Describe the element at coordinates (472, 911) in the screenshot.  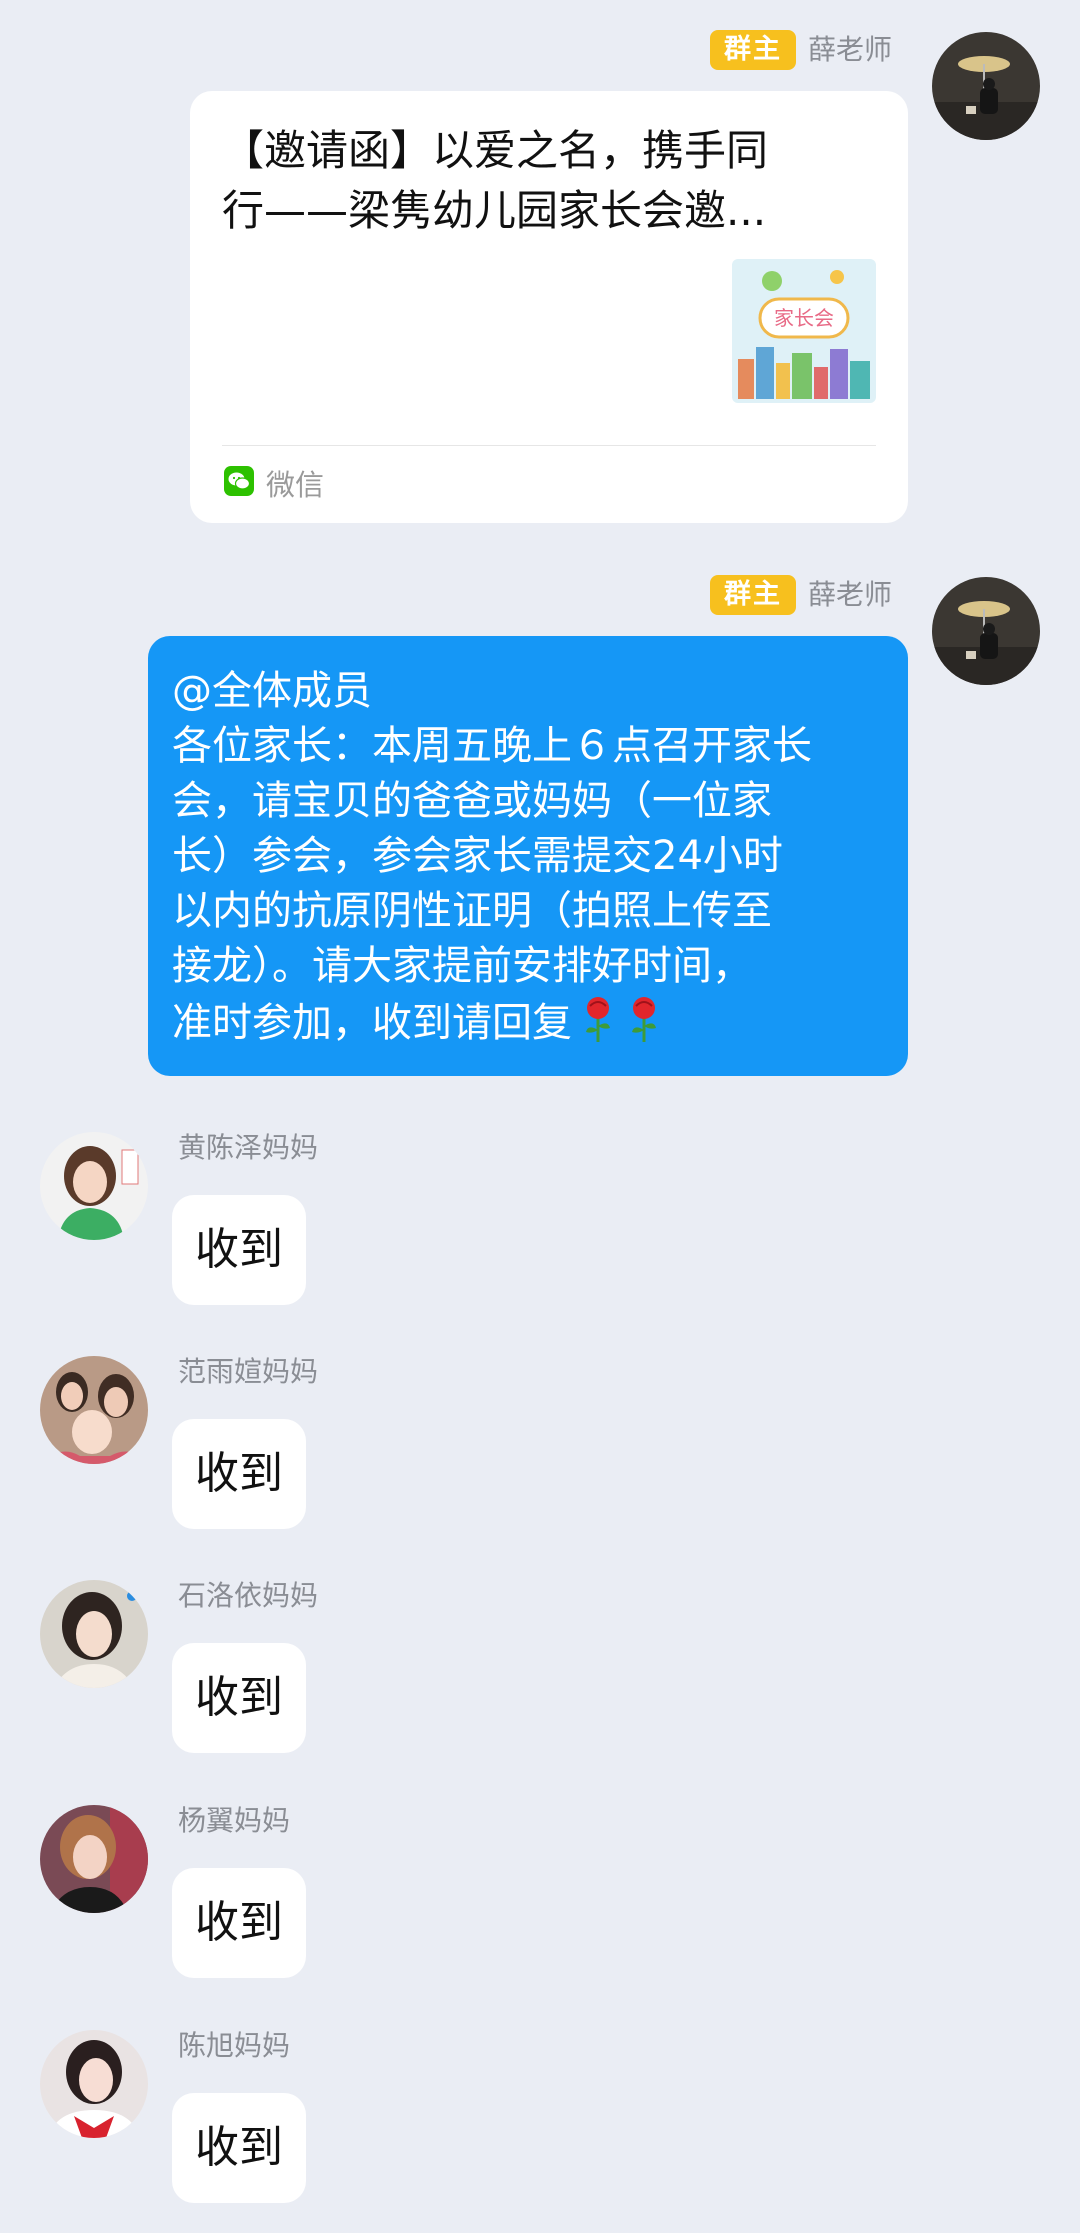
I see `message-line: 以内的抗原阴性证明（拍照上传至` at that location.